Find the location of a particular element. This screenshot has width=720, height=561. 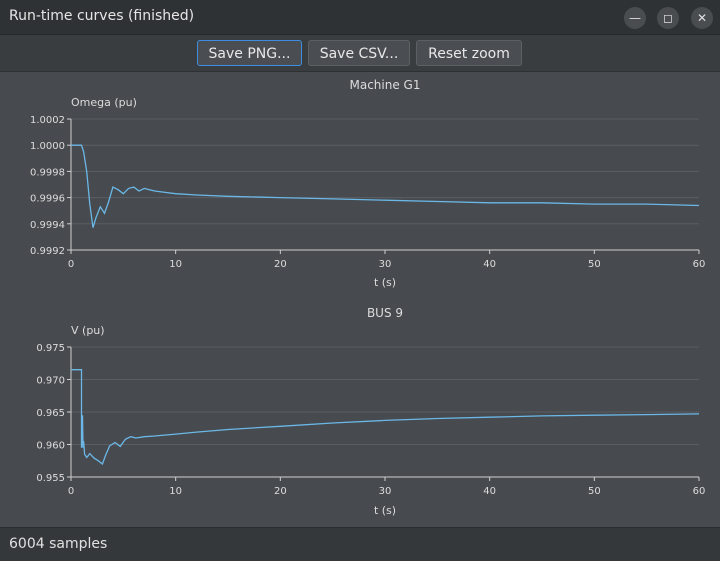

y-axis-label: V (pu) is located at coordinates (88, 330).